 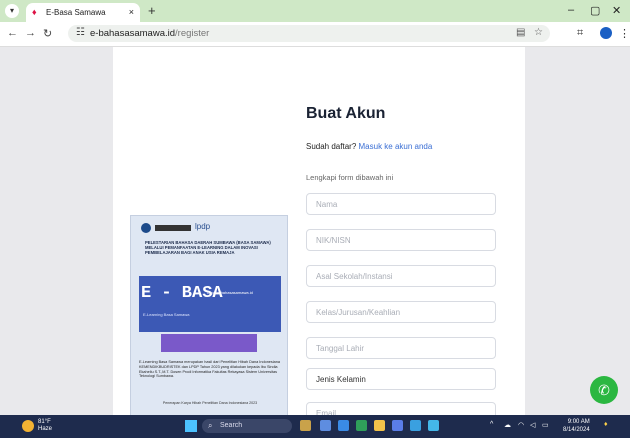 I want to click on clock-date: 8/14/2024, so click(x=576, y=430).